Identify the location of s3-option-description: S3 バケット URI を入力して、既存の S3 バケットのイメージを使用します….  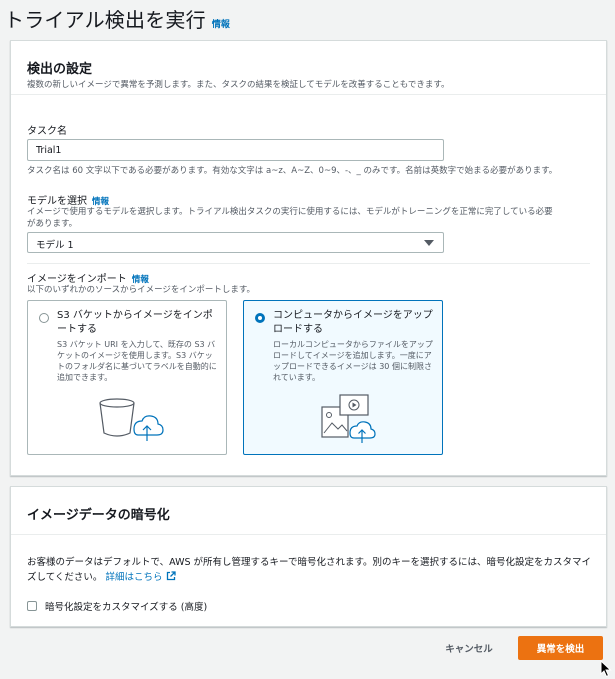
(137, 361).